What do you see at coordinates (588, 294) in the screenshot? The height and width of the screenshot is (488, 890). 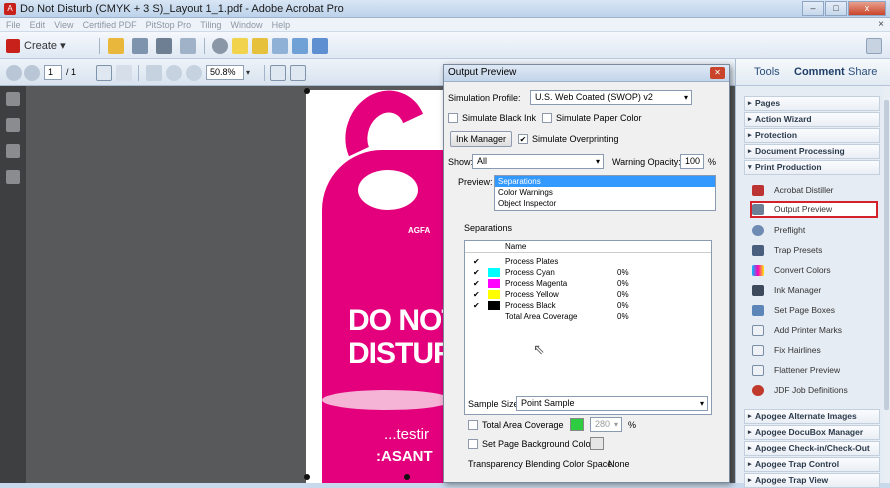 I see `separation-row: ✔ Process Yellow 0%` at bounding box center [588, 294].